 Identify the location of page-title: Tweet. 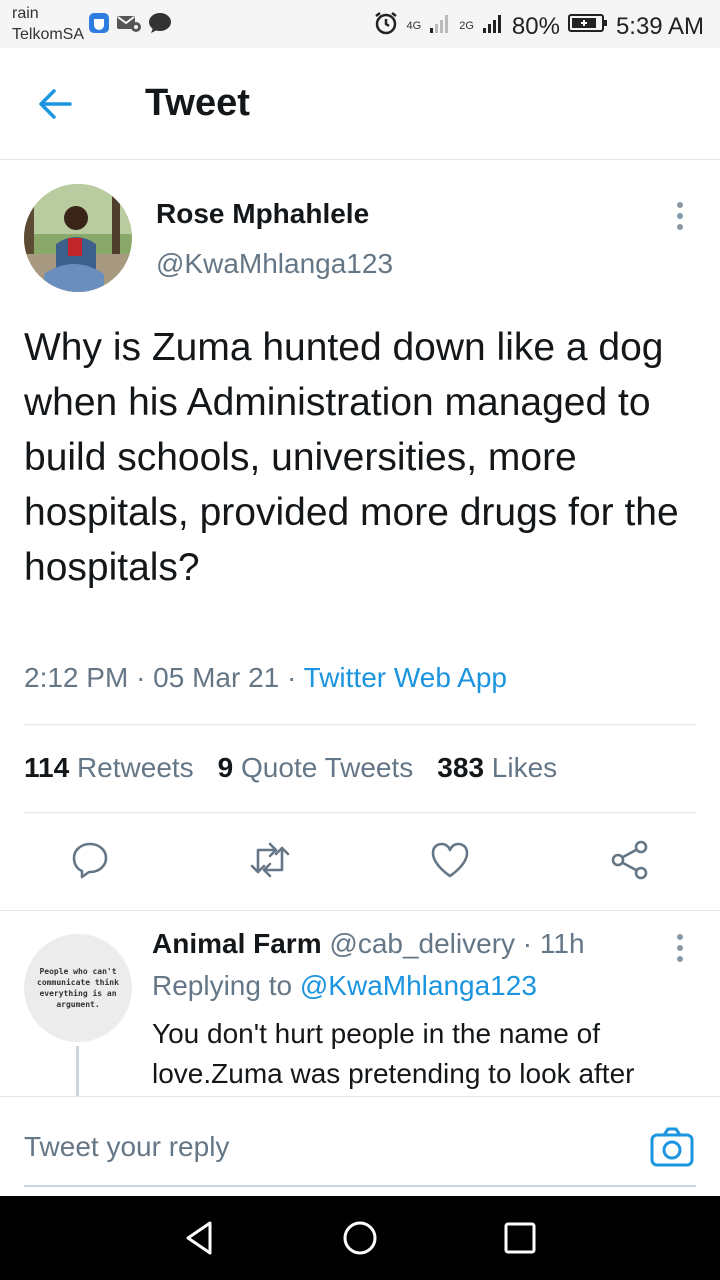
(197, 103).